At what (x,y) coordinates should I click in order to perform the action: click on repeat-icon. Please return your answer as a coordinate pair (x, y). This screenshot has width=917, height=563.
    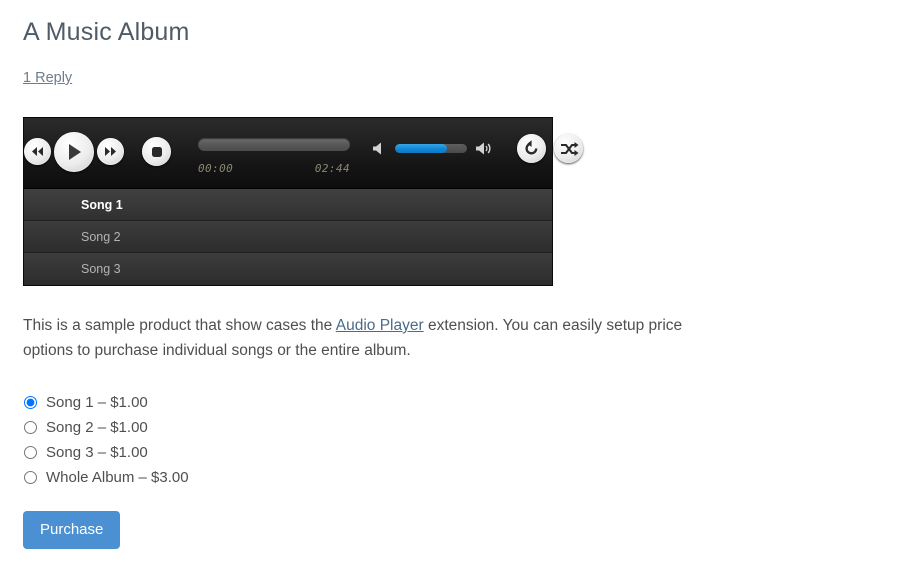
    Looking at the image, I should click on (531, 147).